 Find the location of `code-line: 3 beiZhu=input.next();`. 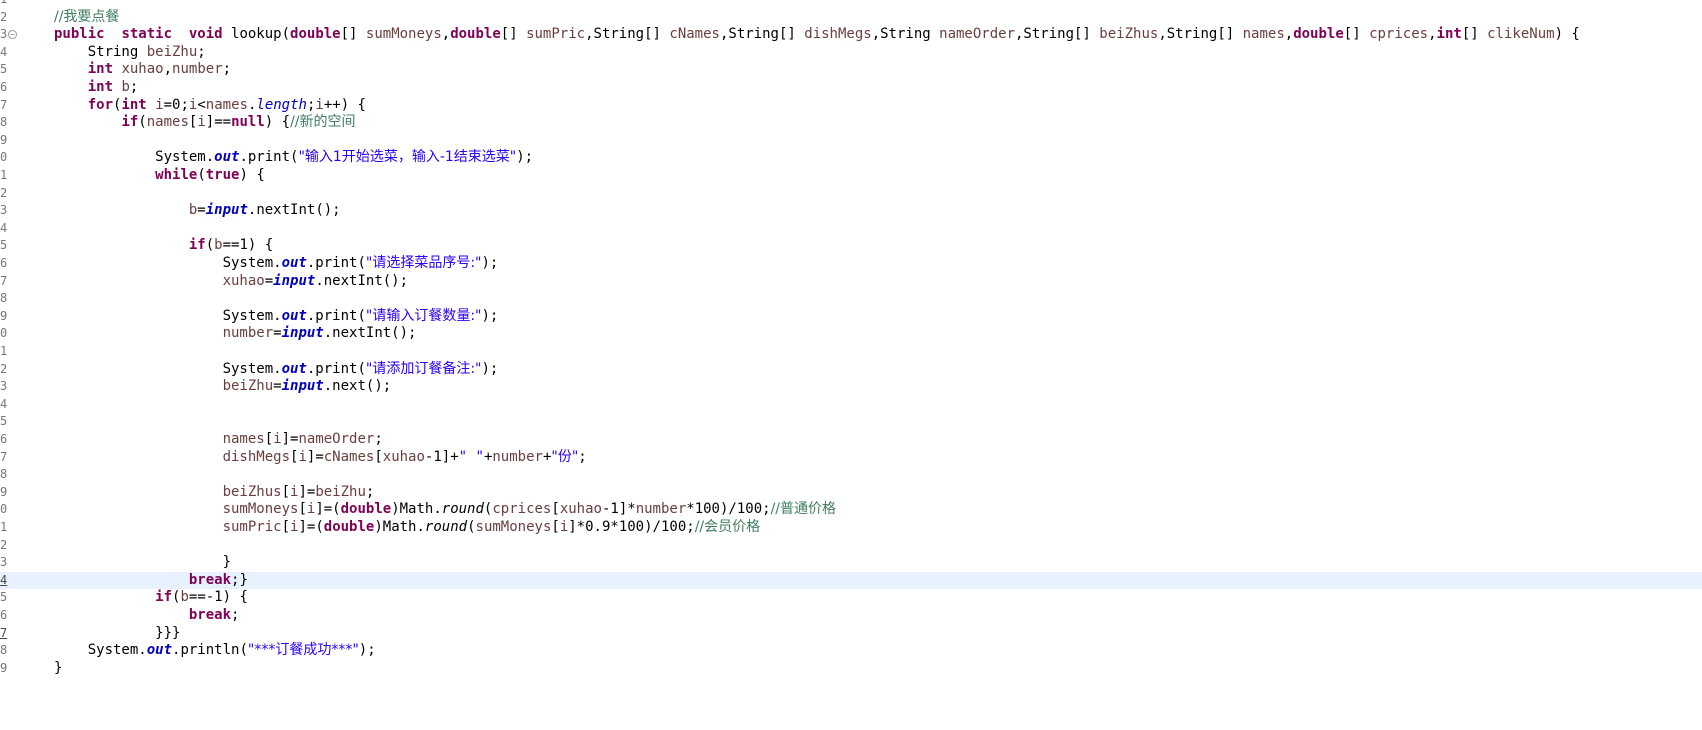

code-line: 3 beiZhu=input.next(); is located at coordinates (851, 387).